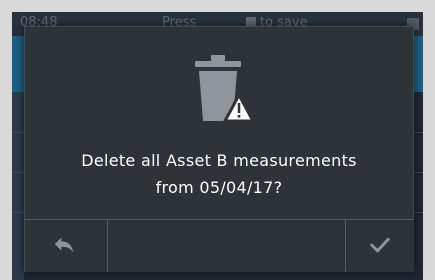  I want to click on dialog-message-line-2: from 05/04/17?, so click(219, 187).